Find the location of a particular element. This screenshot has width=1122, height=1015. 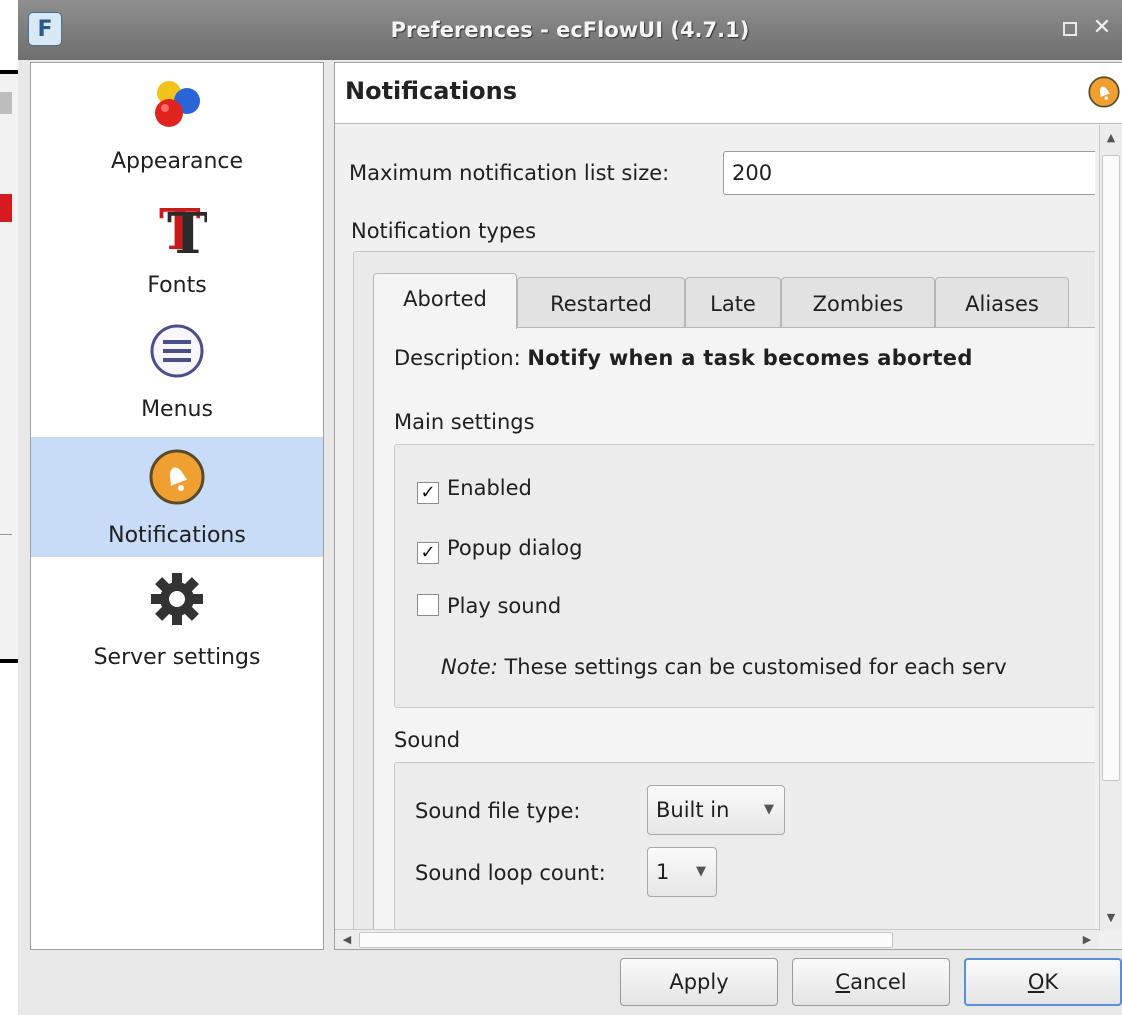

sound-file-type-label: Sound file type: is located at coordinates (498, 811).